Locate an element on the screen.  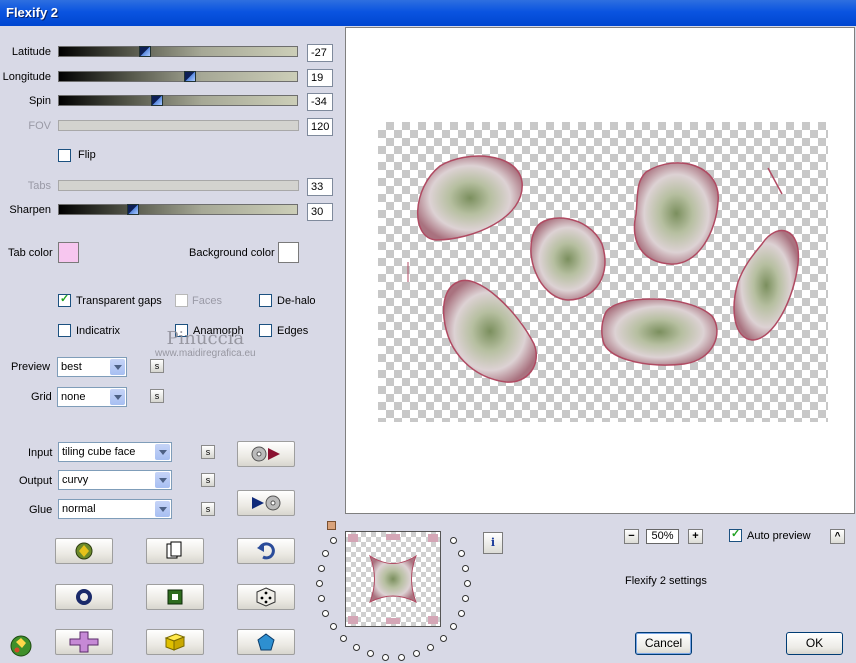
cancel-button: Cancel is located at coordinates (663, 643).